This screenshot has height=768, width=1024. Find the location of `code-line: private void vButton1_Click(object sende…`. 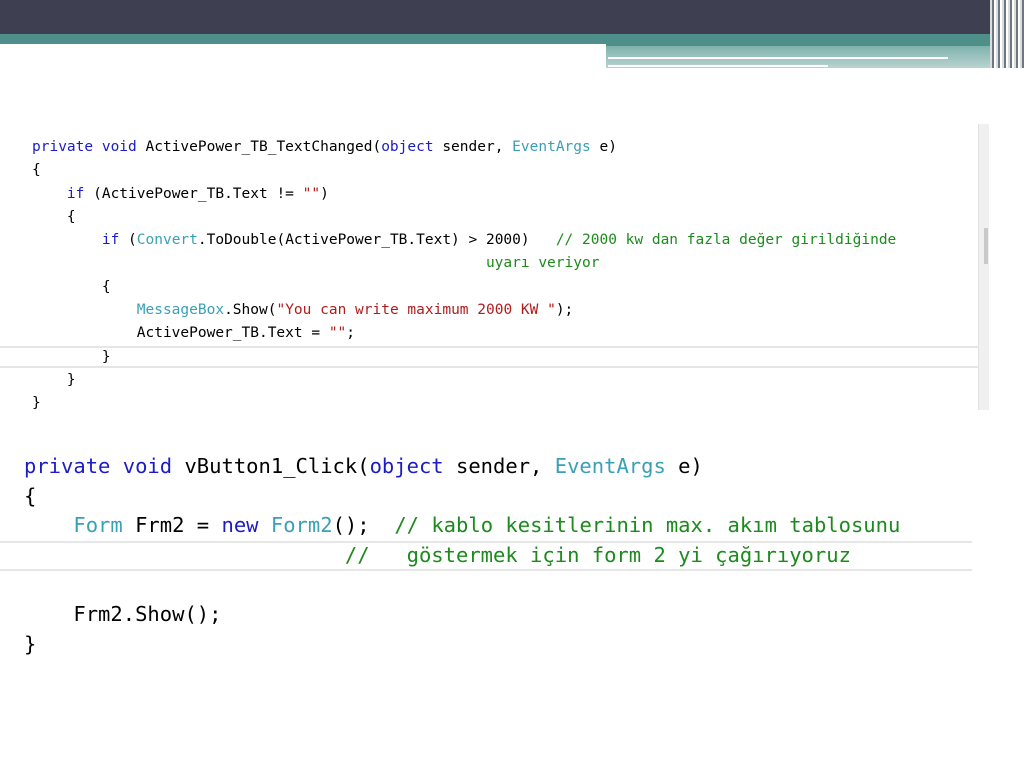

code-line: private void vButton1_Click(object sende… is located at coordinates (462, 467).